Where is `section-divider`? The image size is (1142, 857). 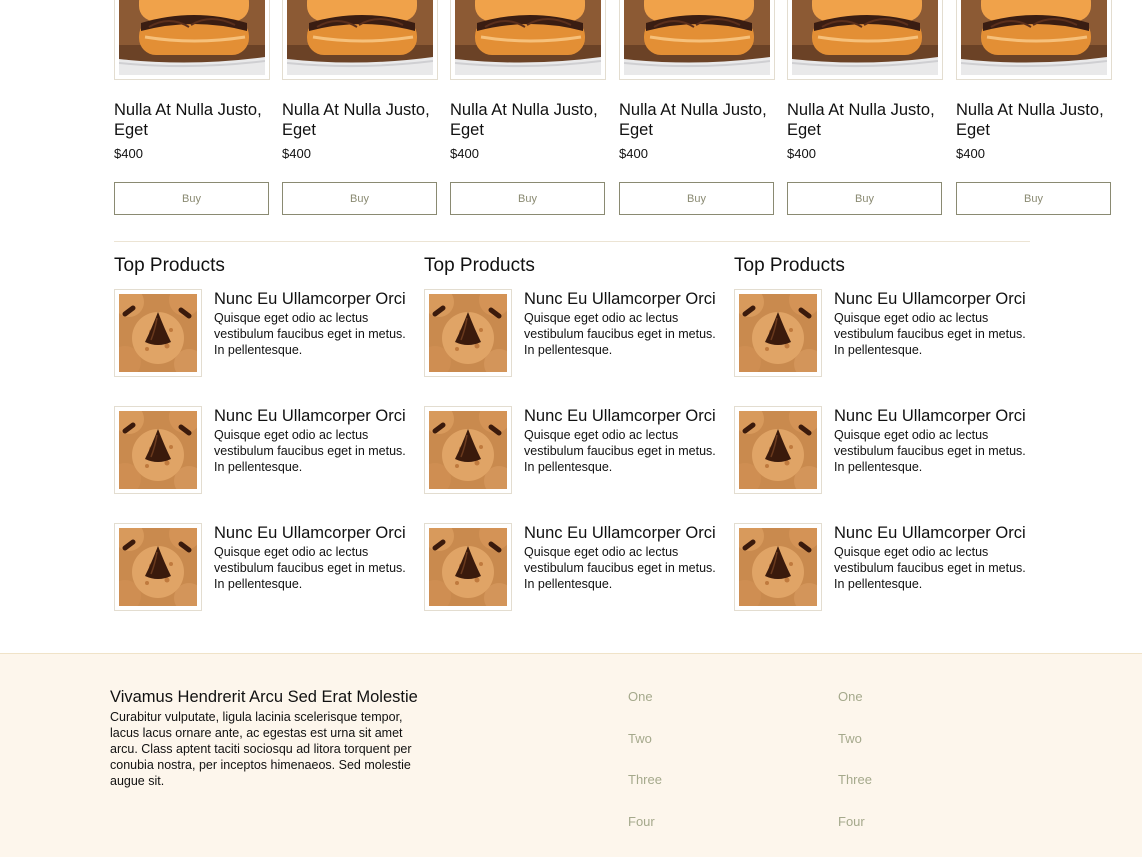 section-divider is located at coordinates (572, 241).